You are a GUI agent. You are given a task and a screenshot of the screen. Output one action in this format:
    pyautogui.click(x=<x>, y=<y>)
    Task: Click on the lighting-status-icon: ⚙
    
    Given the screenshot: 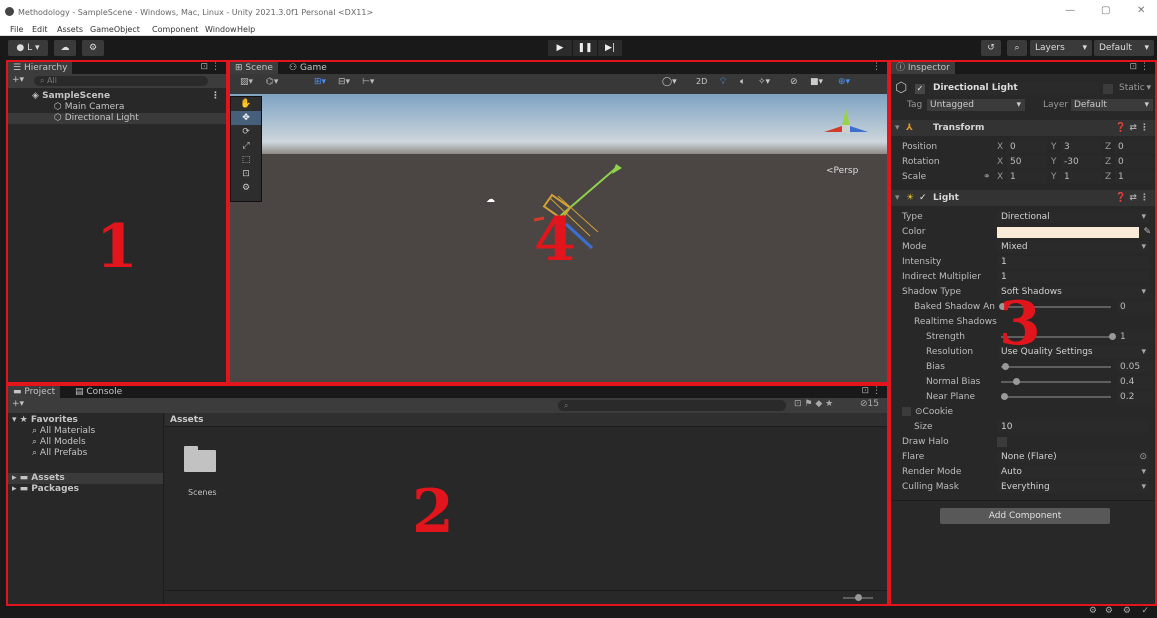 What is the action you would take?
    pyautogui.click(x=1127, y=611)
    